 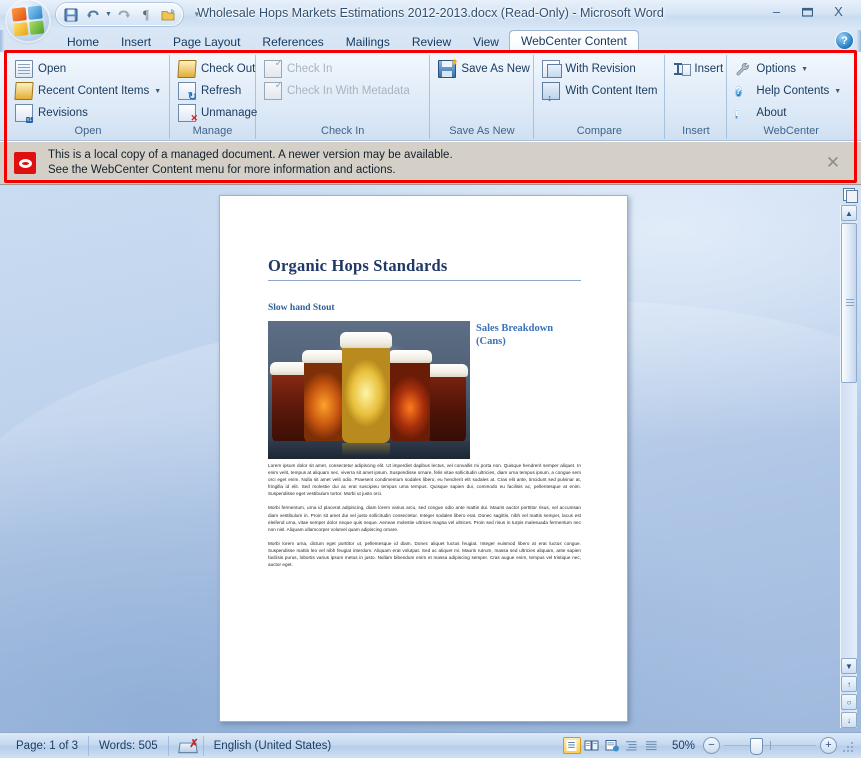 I want to click on ribbon-item-unmanage: Unmanage, so click(x=216, y=113).